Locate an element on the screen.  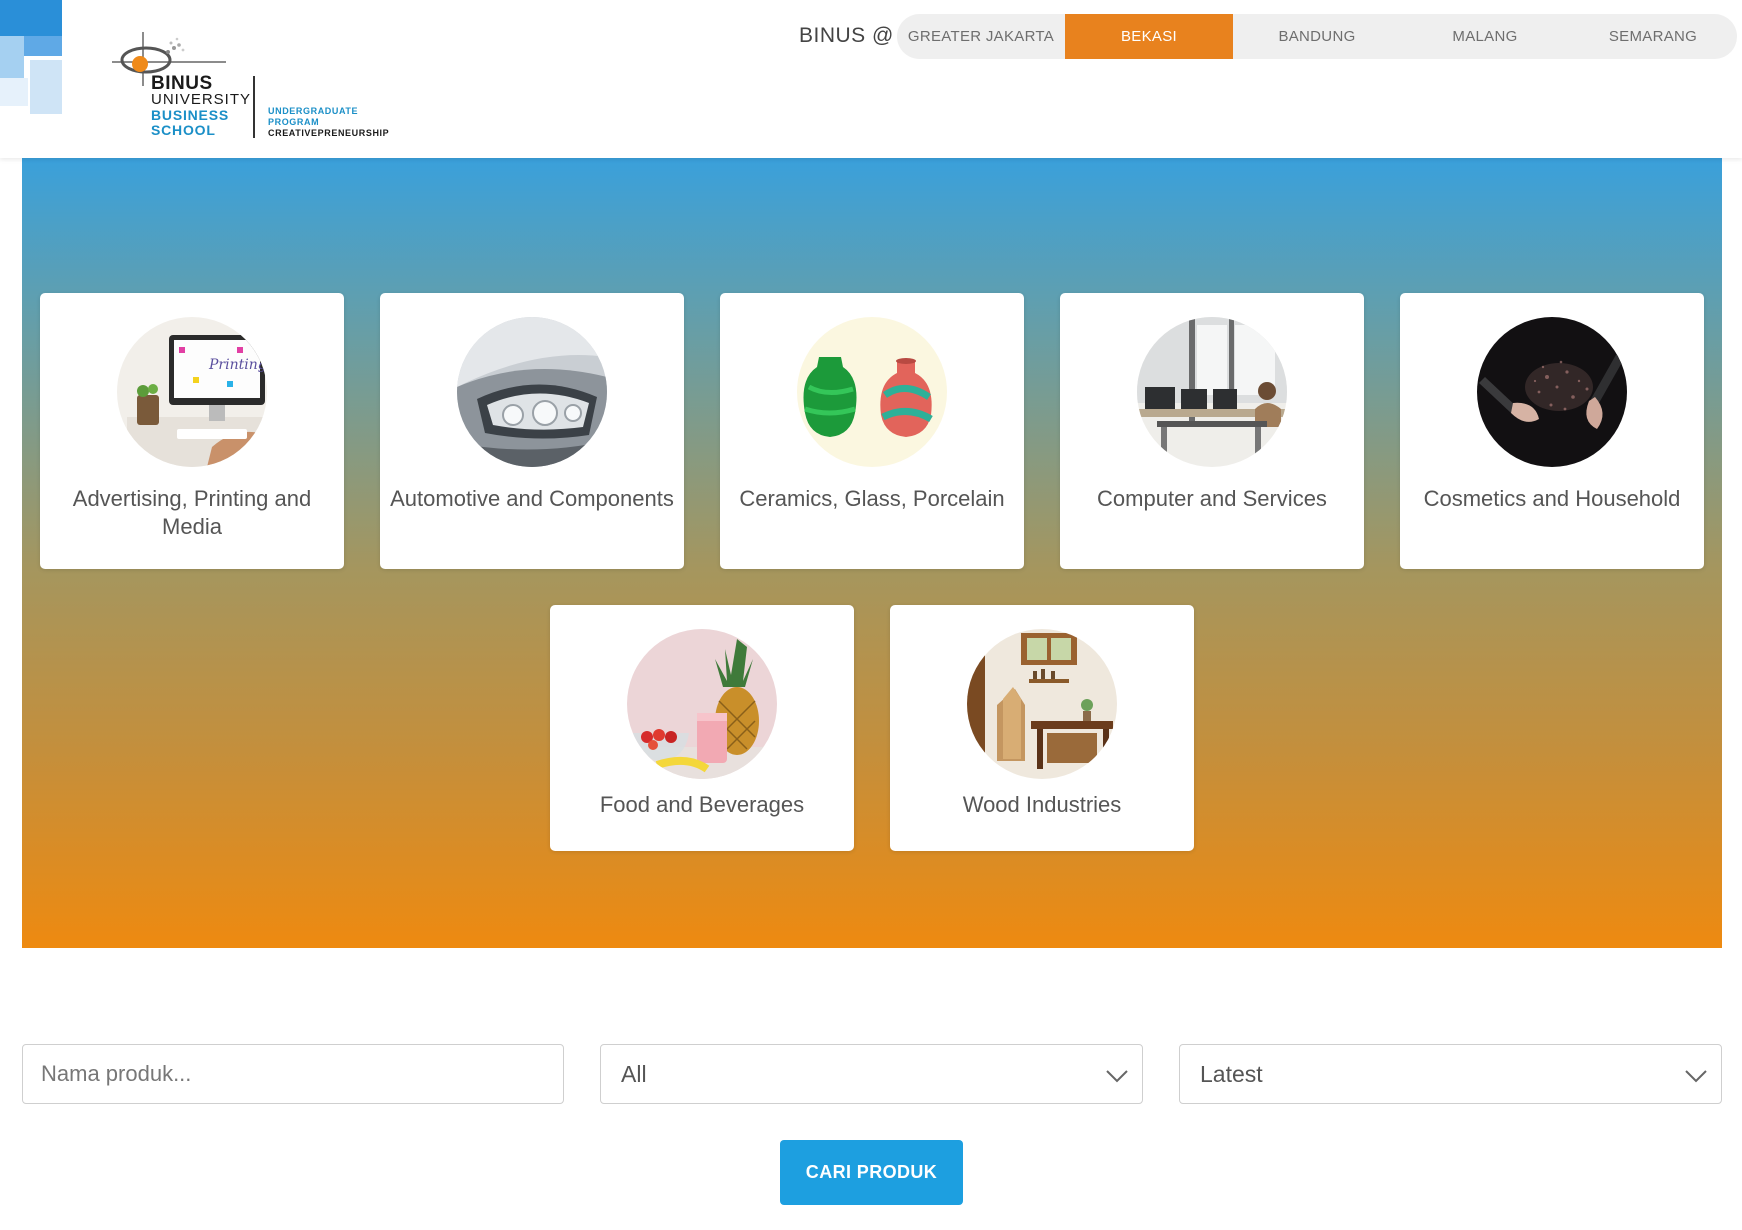
tab-bekasi: BEKASI is located at coordinates (1149, 36).